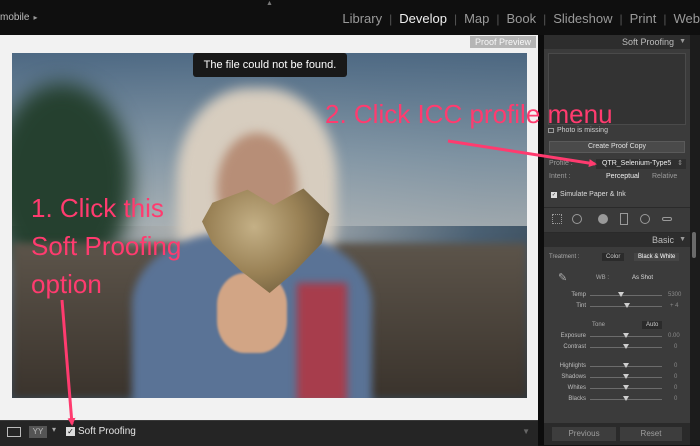 Image resolution: width=700 pixels, height=446 pixels. I want to click on blacks-slider, so click(626, 399).